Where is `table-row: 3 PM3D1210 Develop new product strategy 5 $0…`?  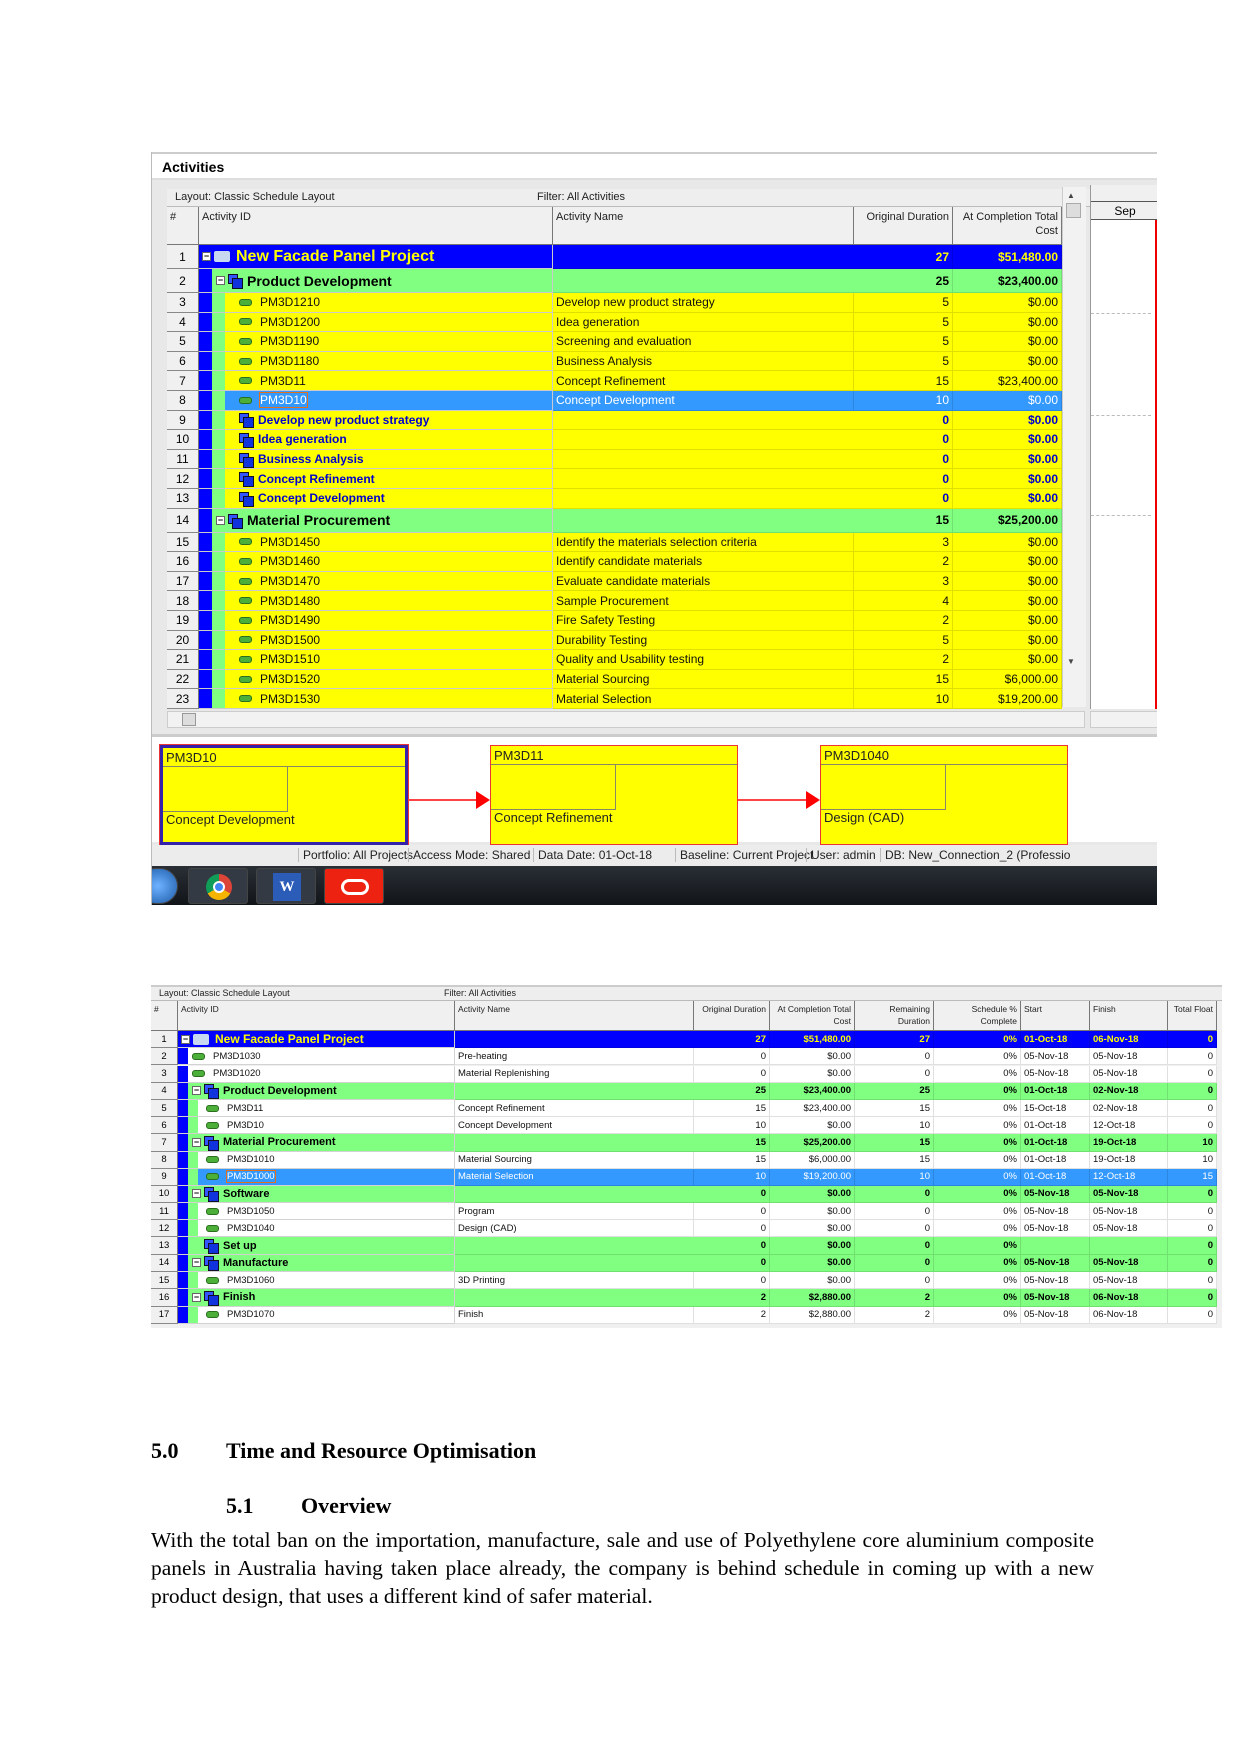 table-row: 3 PM3D1210 Develop new product strategy 5 $0… is located at coordinates (614, 303).